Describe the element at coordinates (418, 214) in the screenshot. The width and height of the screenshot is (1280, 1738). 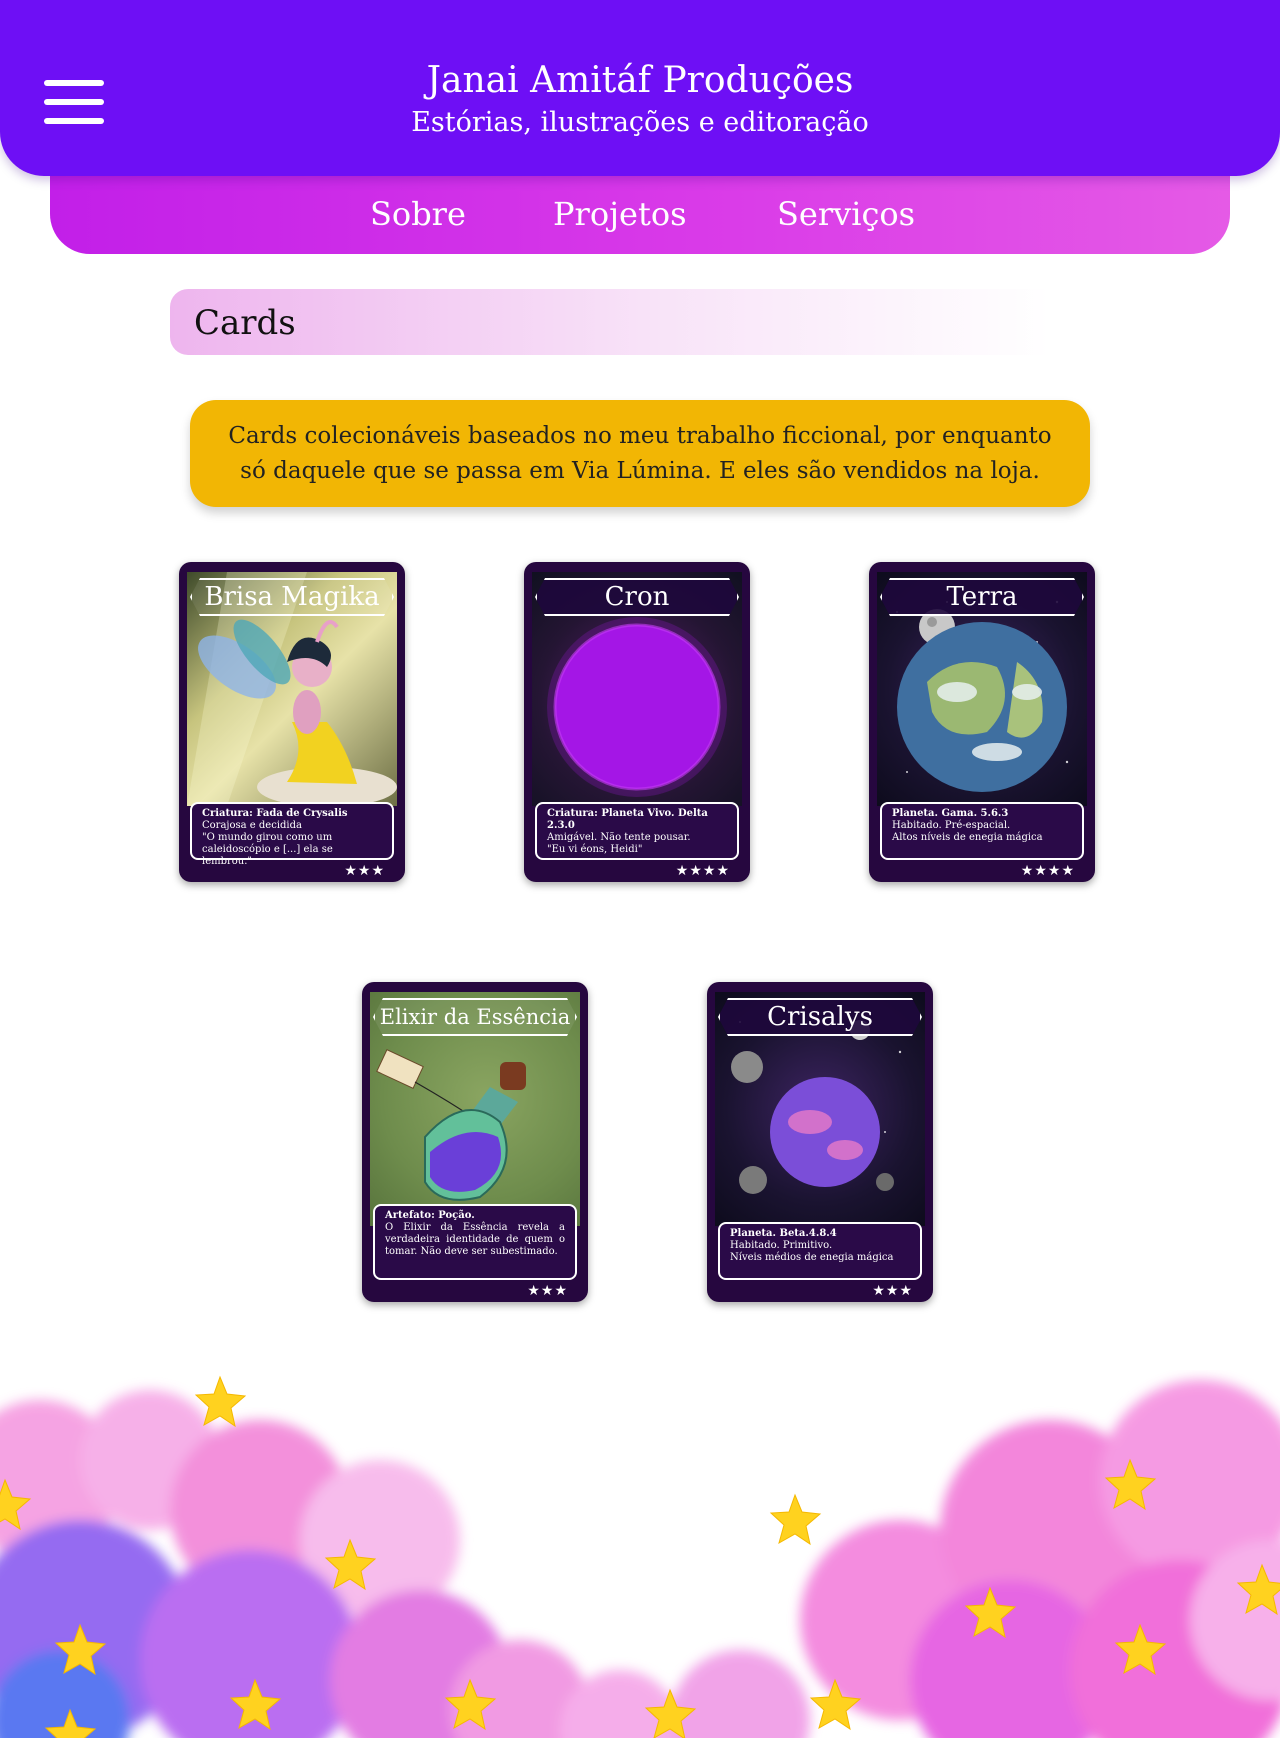
I see `nav-link-sobre: Sobre` at that location.